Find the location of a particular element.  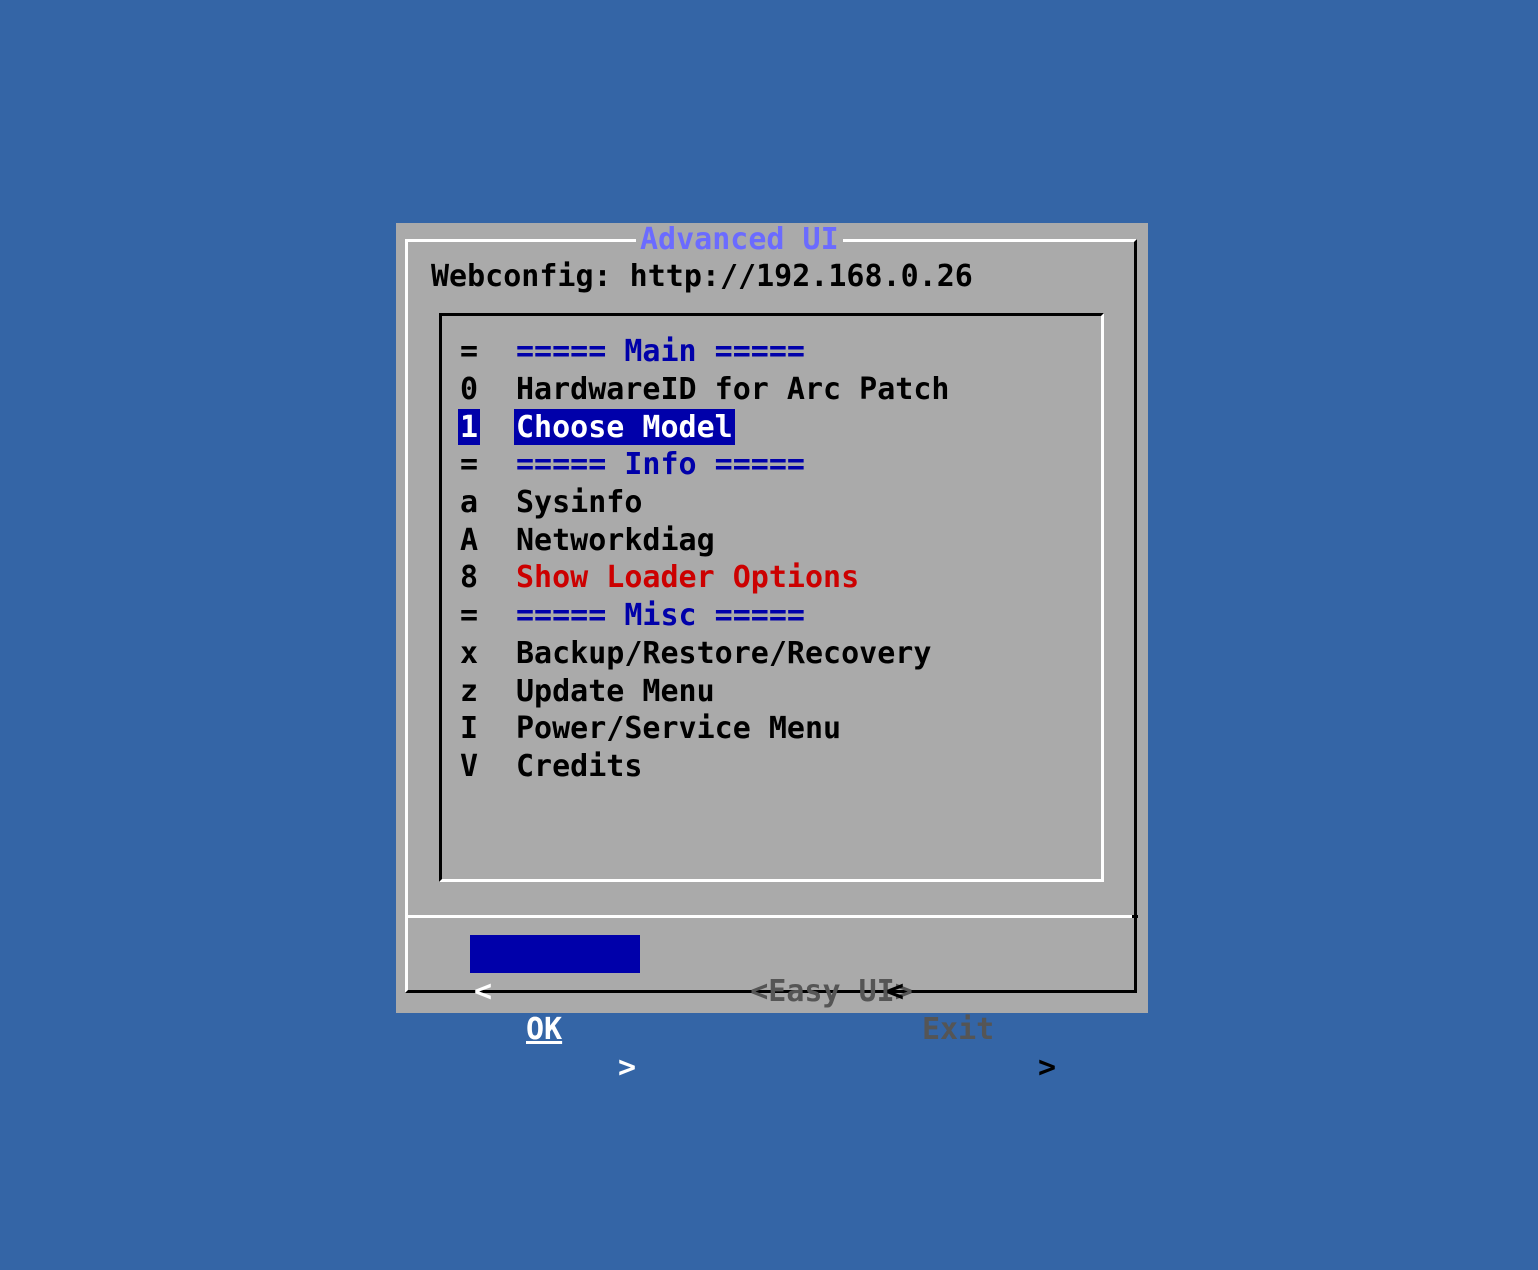

menu-item-show-loader-options: 8 Show Loader Options is located at coordinates (658, 578).